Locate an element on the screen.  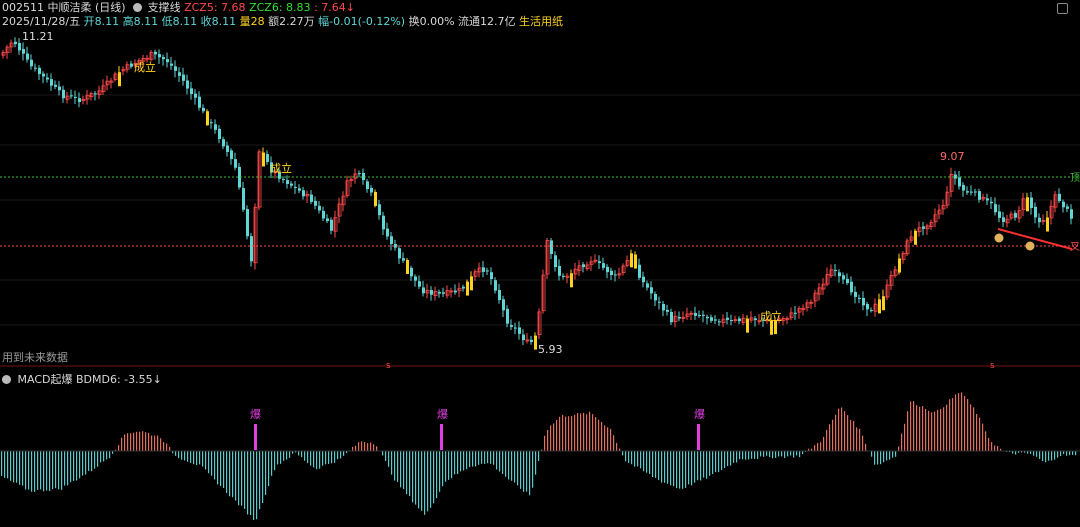
low-price-label: 5.93 is located at coordinates (550, 349).